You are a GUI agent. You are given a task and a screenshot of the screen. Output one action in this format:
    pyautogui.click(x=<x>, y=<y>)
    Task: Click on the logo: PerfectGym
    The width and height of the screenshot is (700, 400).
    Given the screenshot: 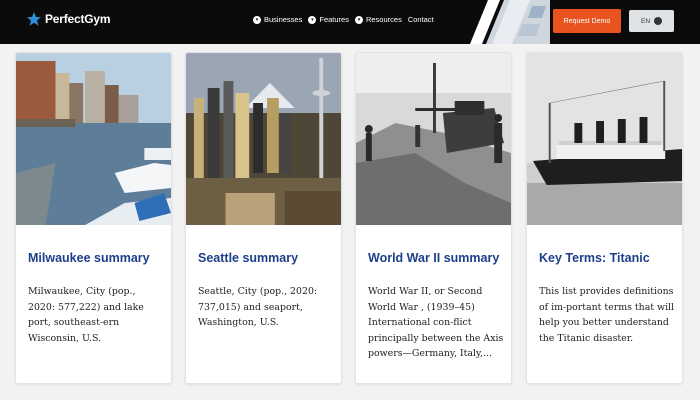 What is the action you would take?
    pyautogui.click(x=68, y=19)
    